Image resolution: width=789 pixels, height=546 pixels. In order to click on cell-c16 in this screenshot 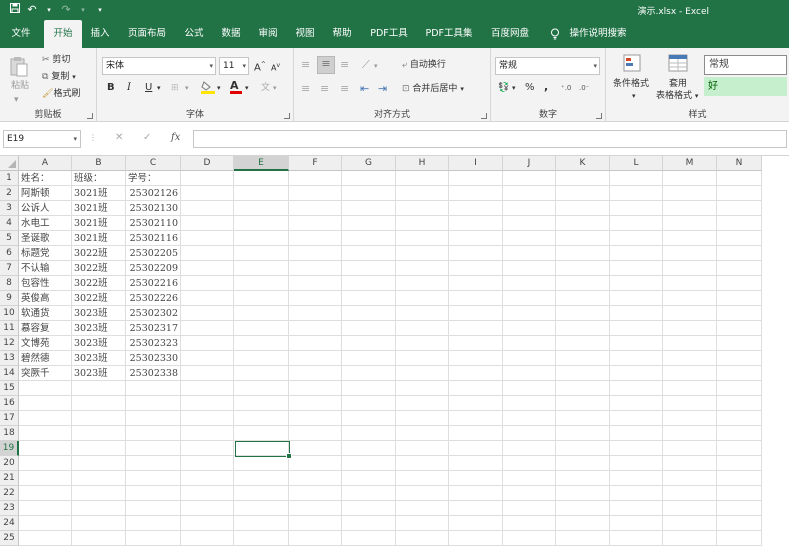, I will do `click(153, 403)`.